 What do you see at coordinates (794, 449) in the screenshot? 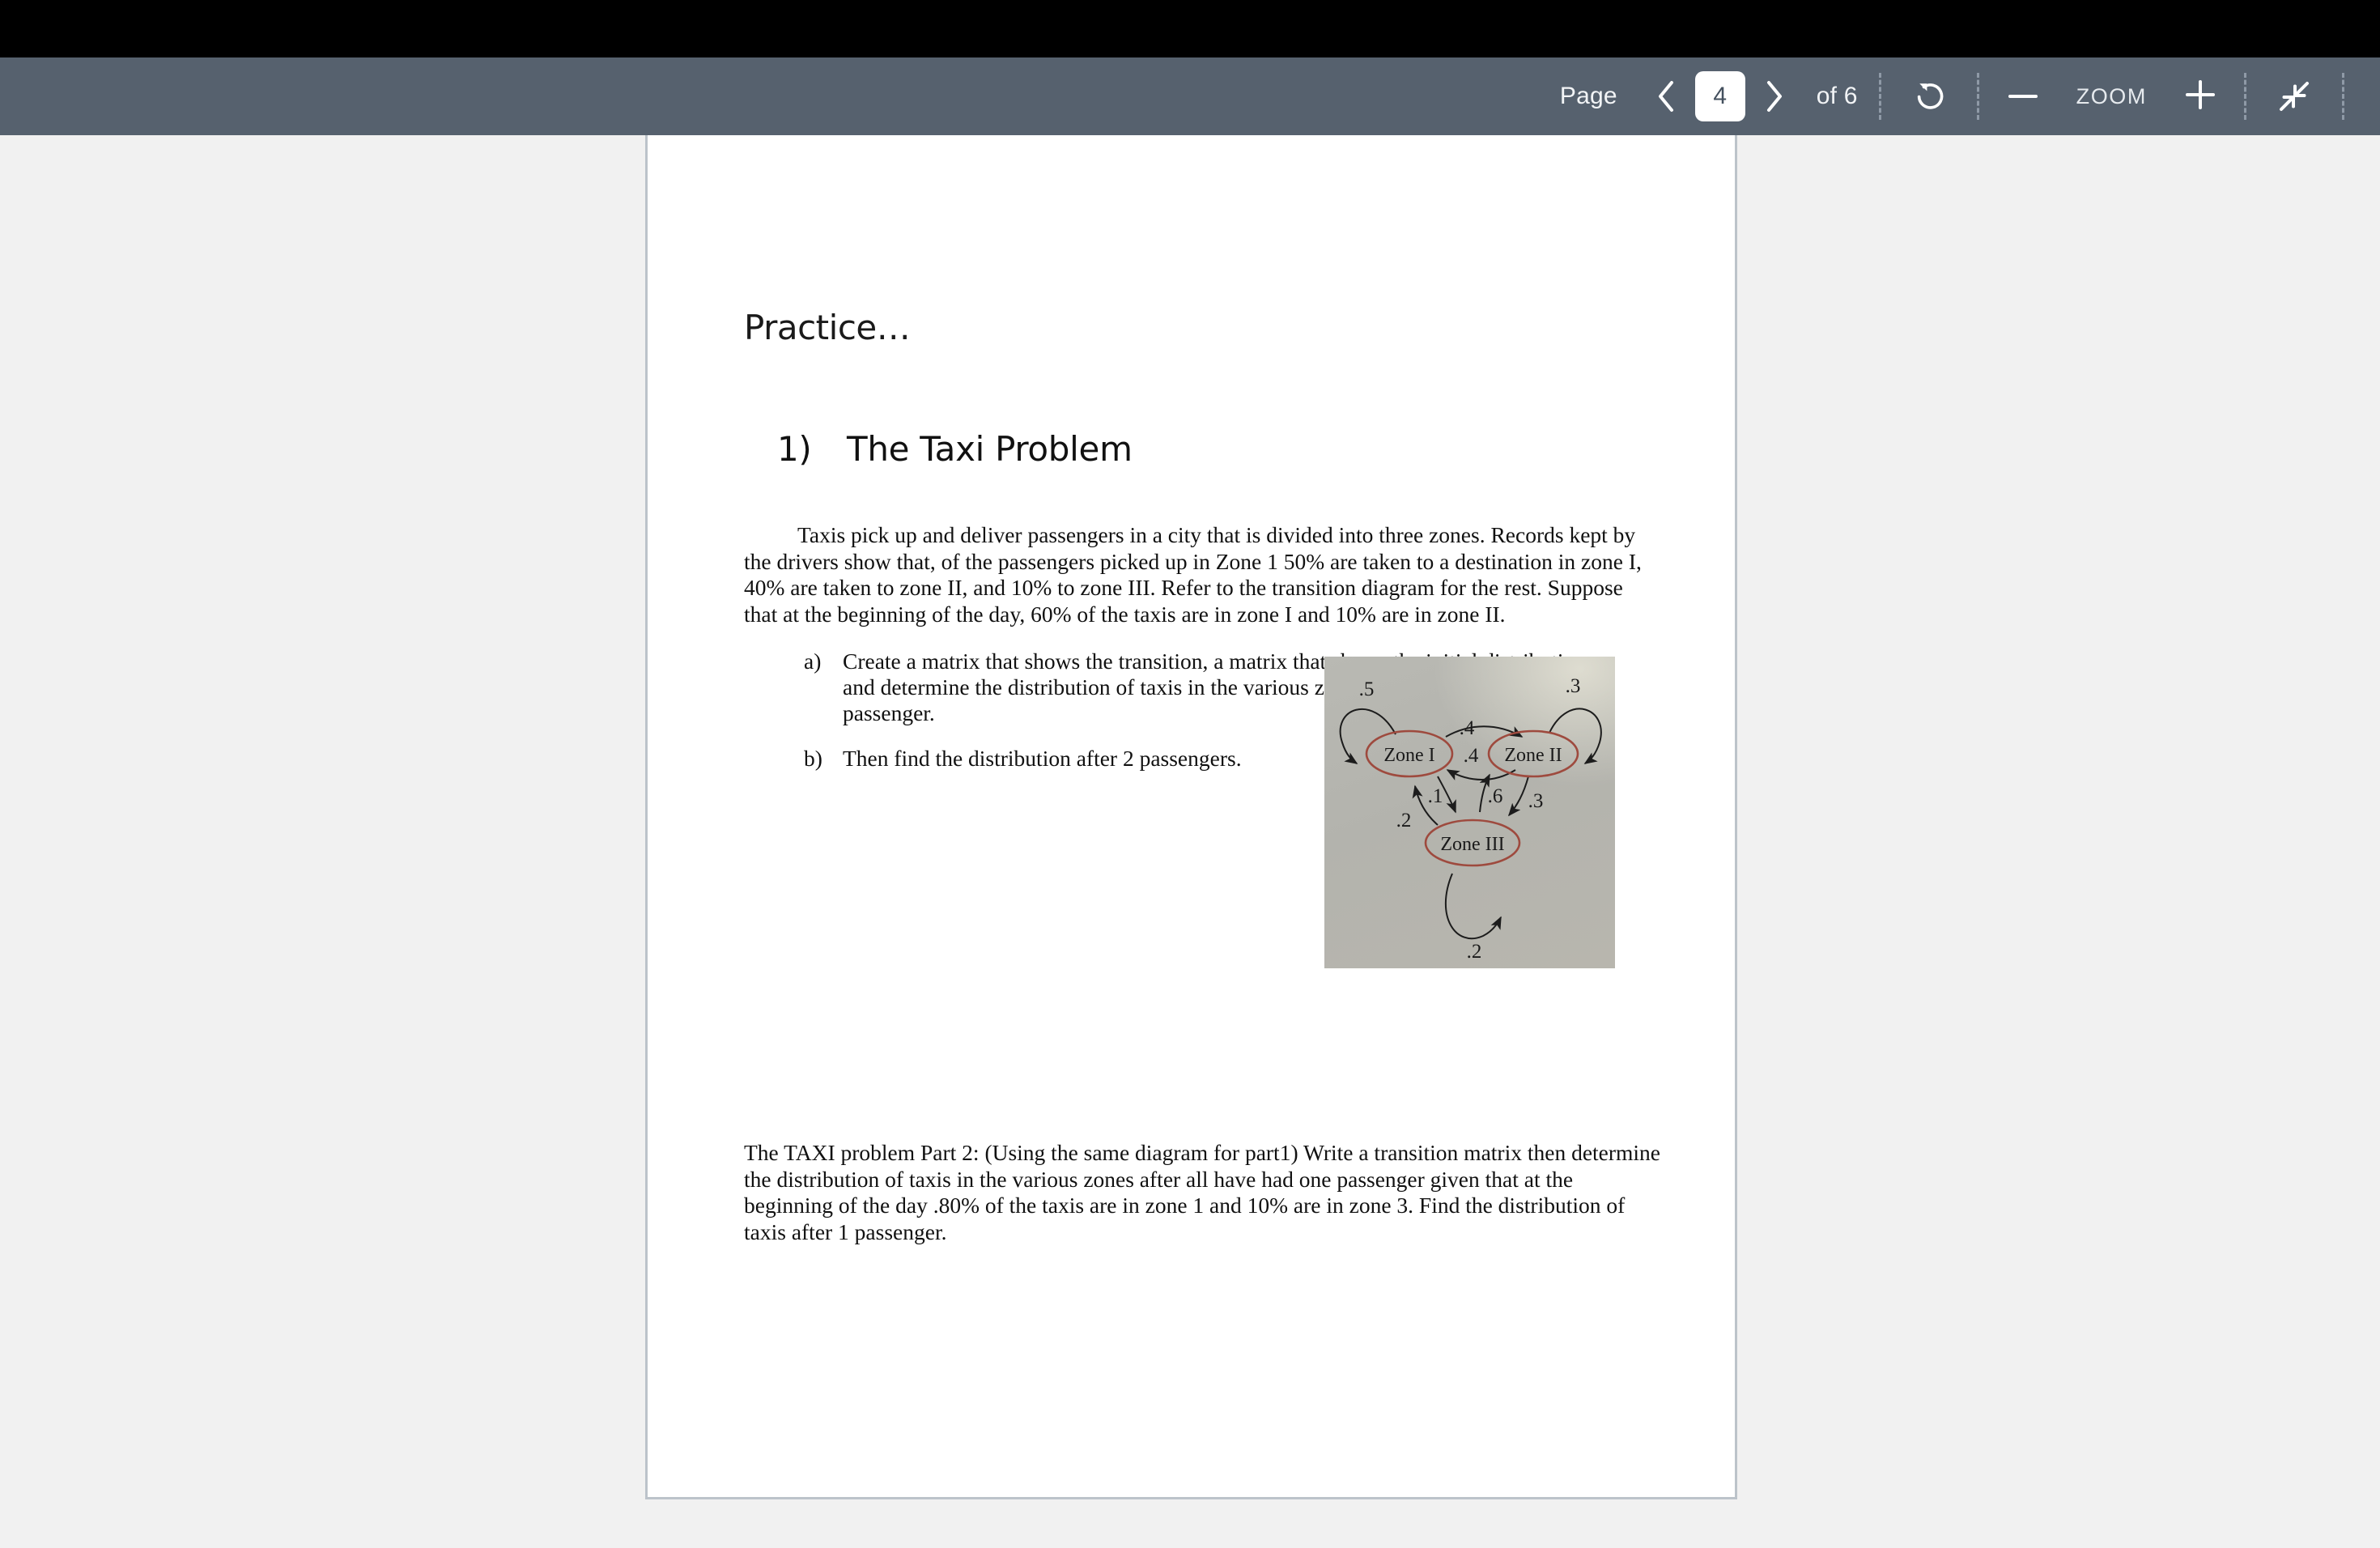
I see `question-number: 1)` at bounding box center [794, 449].